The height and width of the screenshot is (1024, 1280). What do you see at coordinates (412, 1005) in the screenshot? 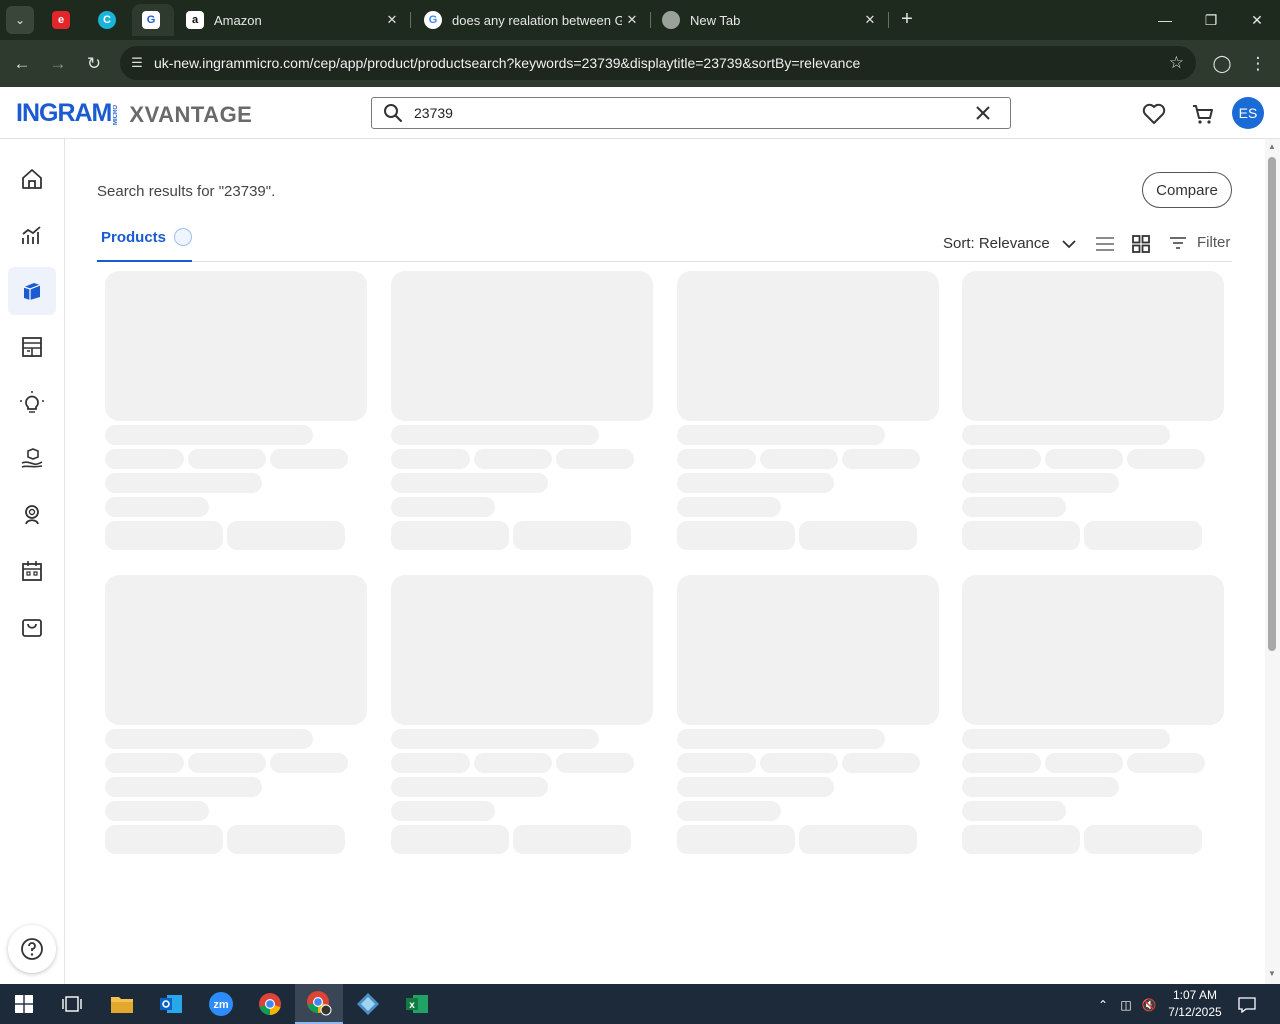
I see `svg-text: x` at bounding box center [412, 1005].